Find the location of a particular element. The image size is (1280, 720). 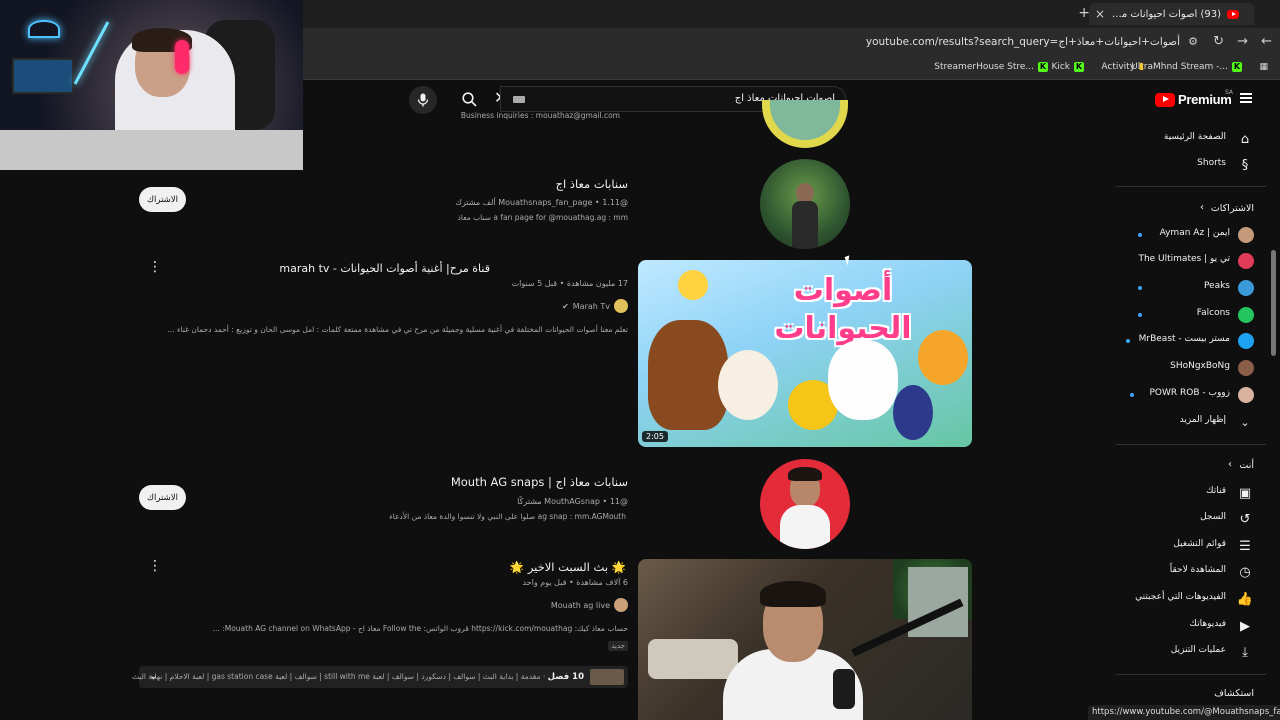

sidebar-item-playlists: ☰ قوائم التشغيل is located at coordinates (1190, 546).